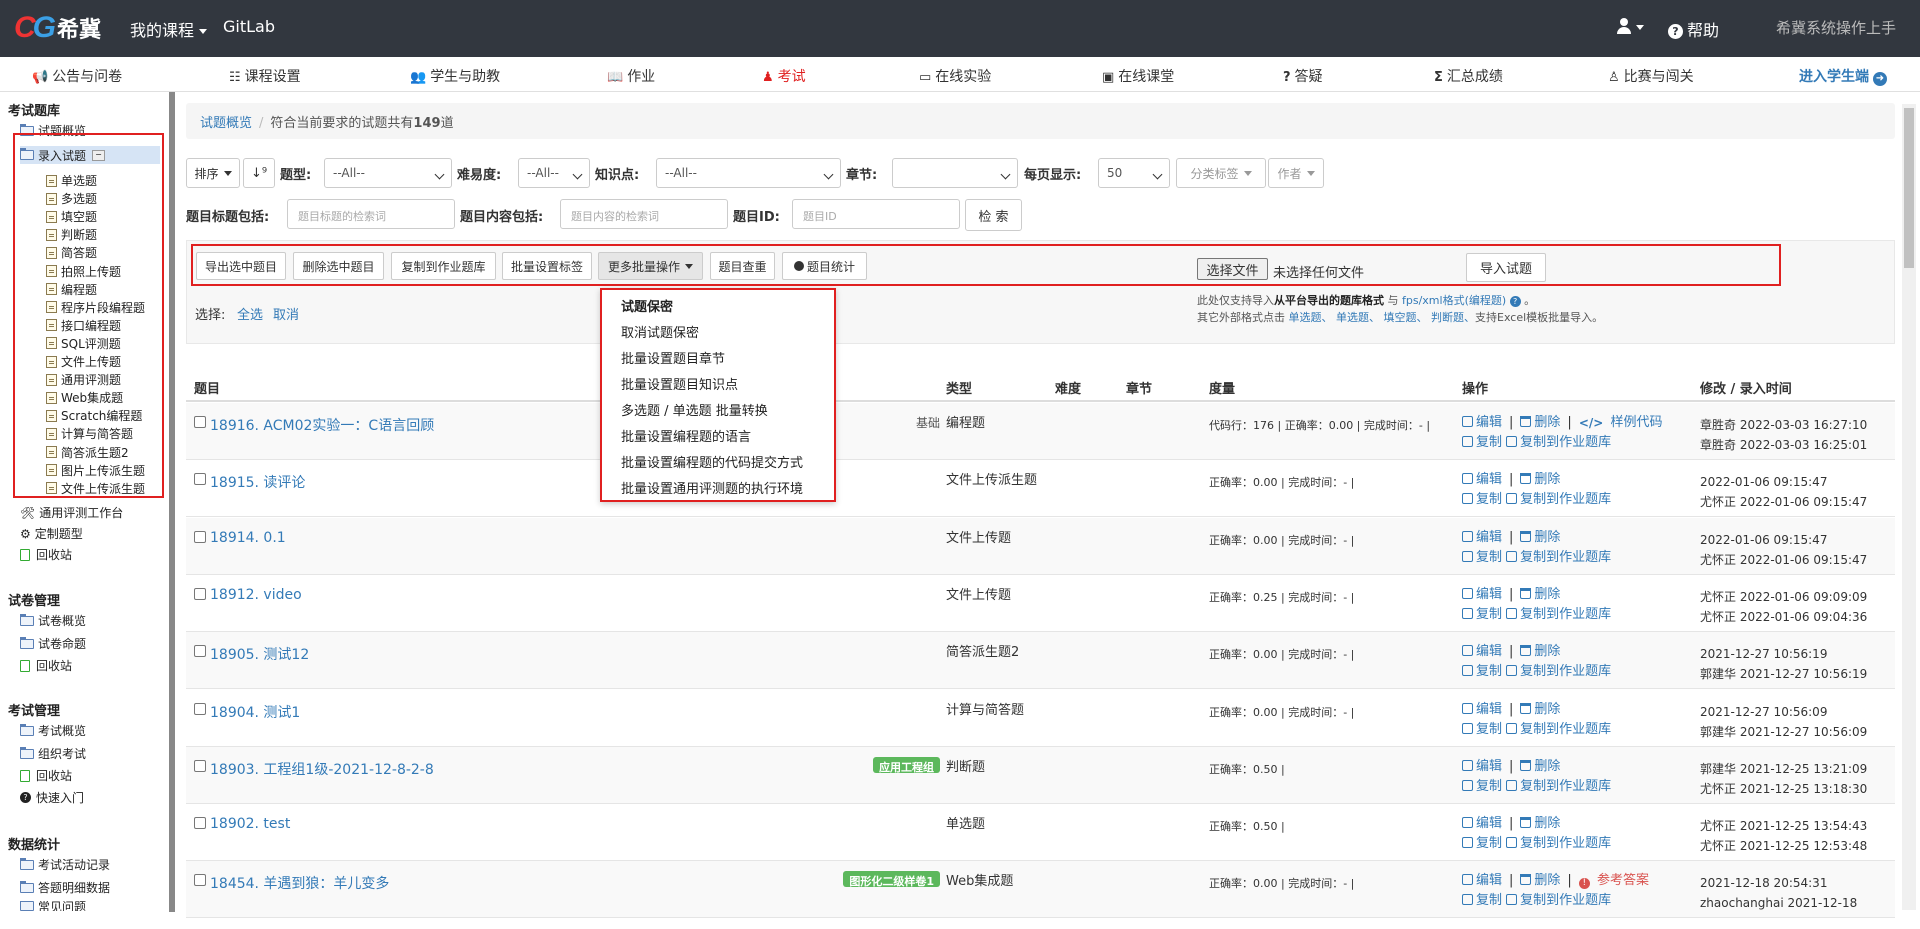 Image resolution: width=1920 pixels, height=929 pixels. Describe the element at coordinates (1296, 173) in the screenshot. I see `author-button: 作者` at that location.